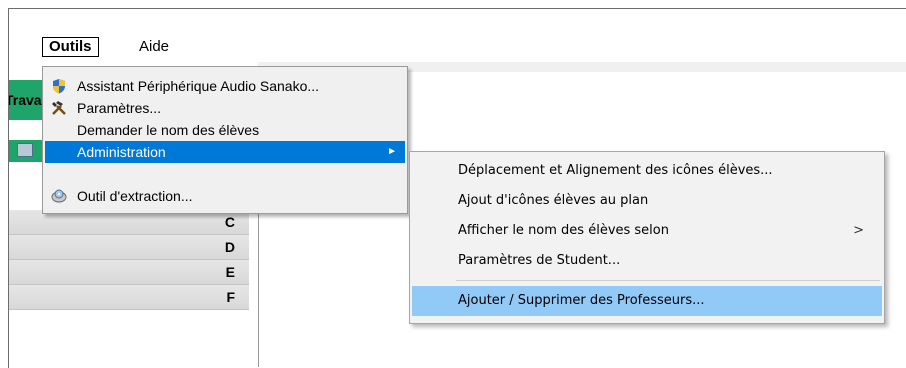 Image resolution: width=906 pixels, height=368 pixels. I want to click on grid-row-label: E, so click(230, 272).